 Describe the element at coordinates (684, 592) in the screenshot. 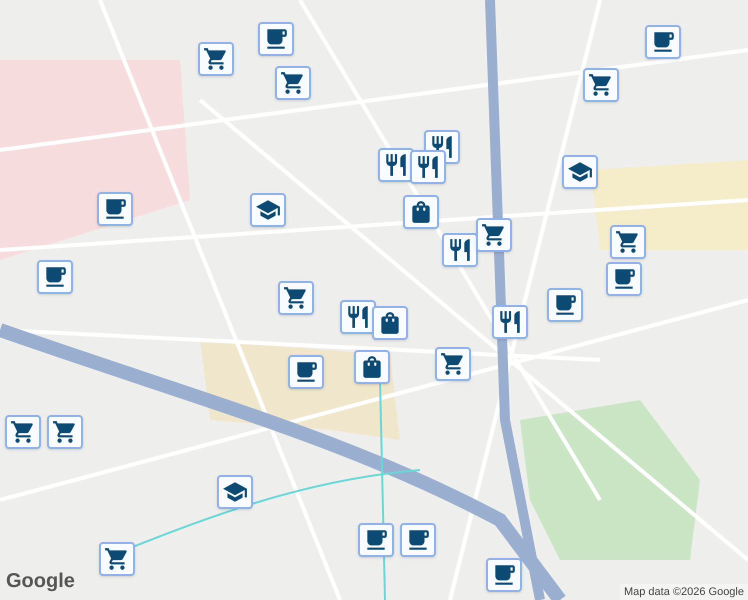

I see `map-attribution: Map data ©2026 Google` at that location.